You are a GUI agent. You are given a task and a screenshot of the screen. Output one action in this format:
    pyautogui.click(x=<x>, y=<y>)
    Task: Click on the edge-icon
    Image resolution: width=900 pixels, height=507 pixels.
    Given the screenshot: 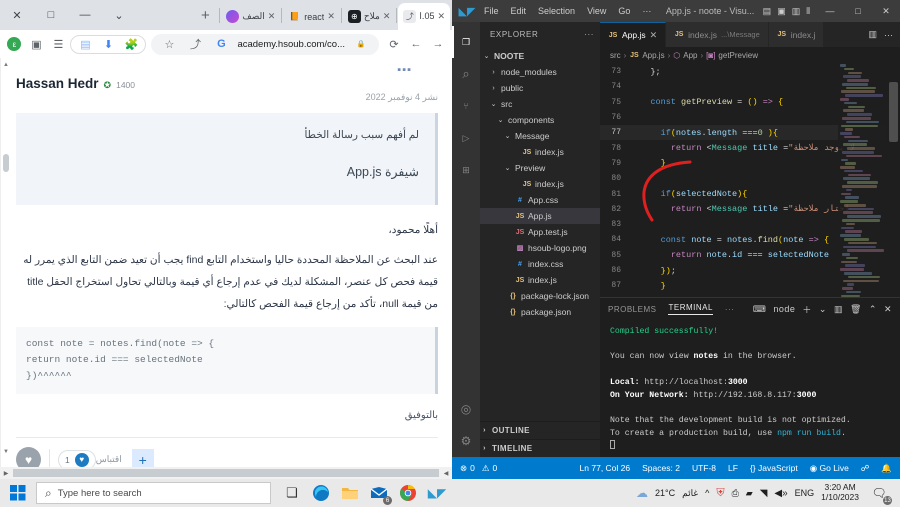 What is the action you would take?
    pyautogui.click(x=321, y=493)
    